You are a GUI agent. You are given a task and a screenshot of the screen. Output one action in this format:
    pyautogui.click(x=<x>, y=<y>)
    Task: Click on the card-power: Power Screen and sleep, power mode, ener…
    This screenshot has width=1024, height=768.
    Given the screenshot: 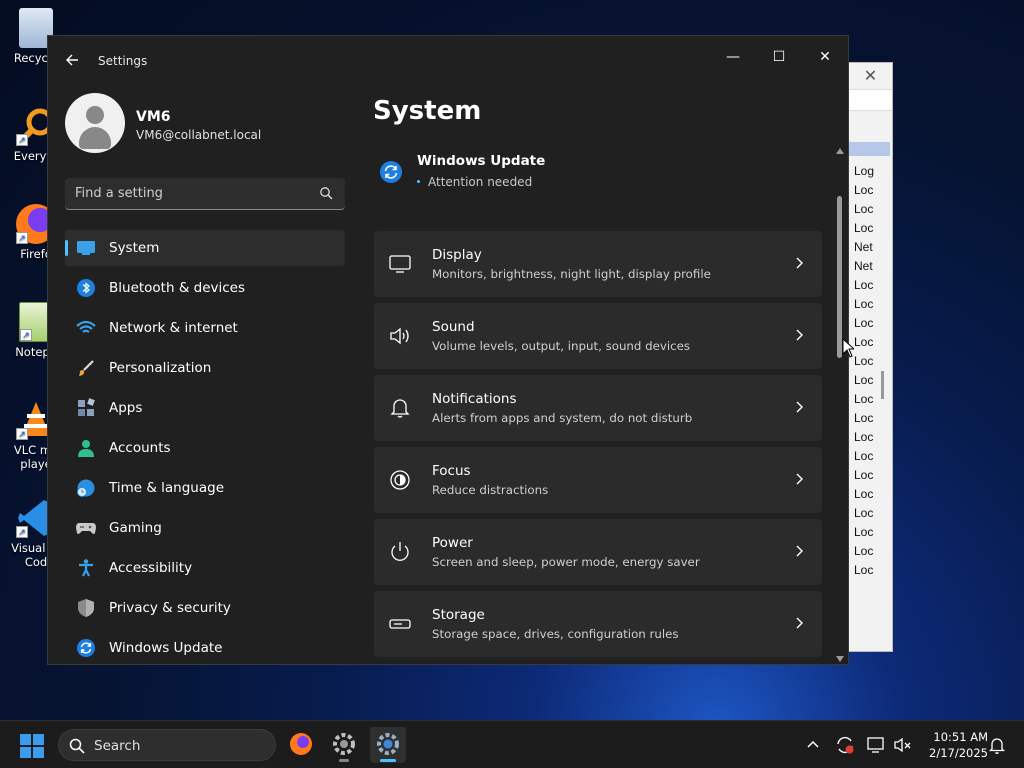 What is the action you would take?
    pyautogui.click(x=598, y=552)
    